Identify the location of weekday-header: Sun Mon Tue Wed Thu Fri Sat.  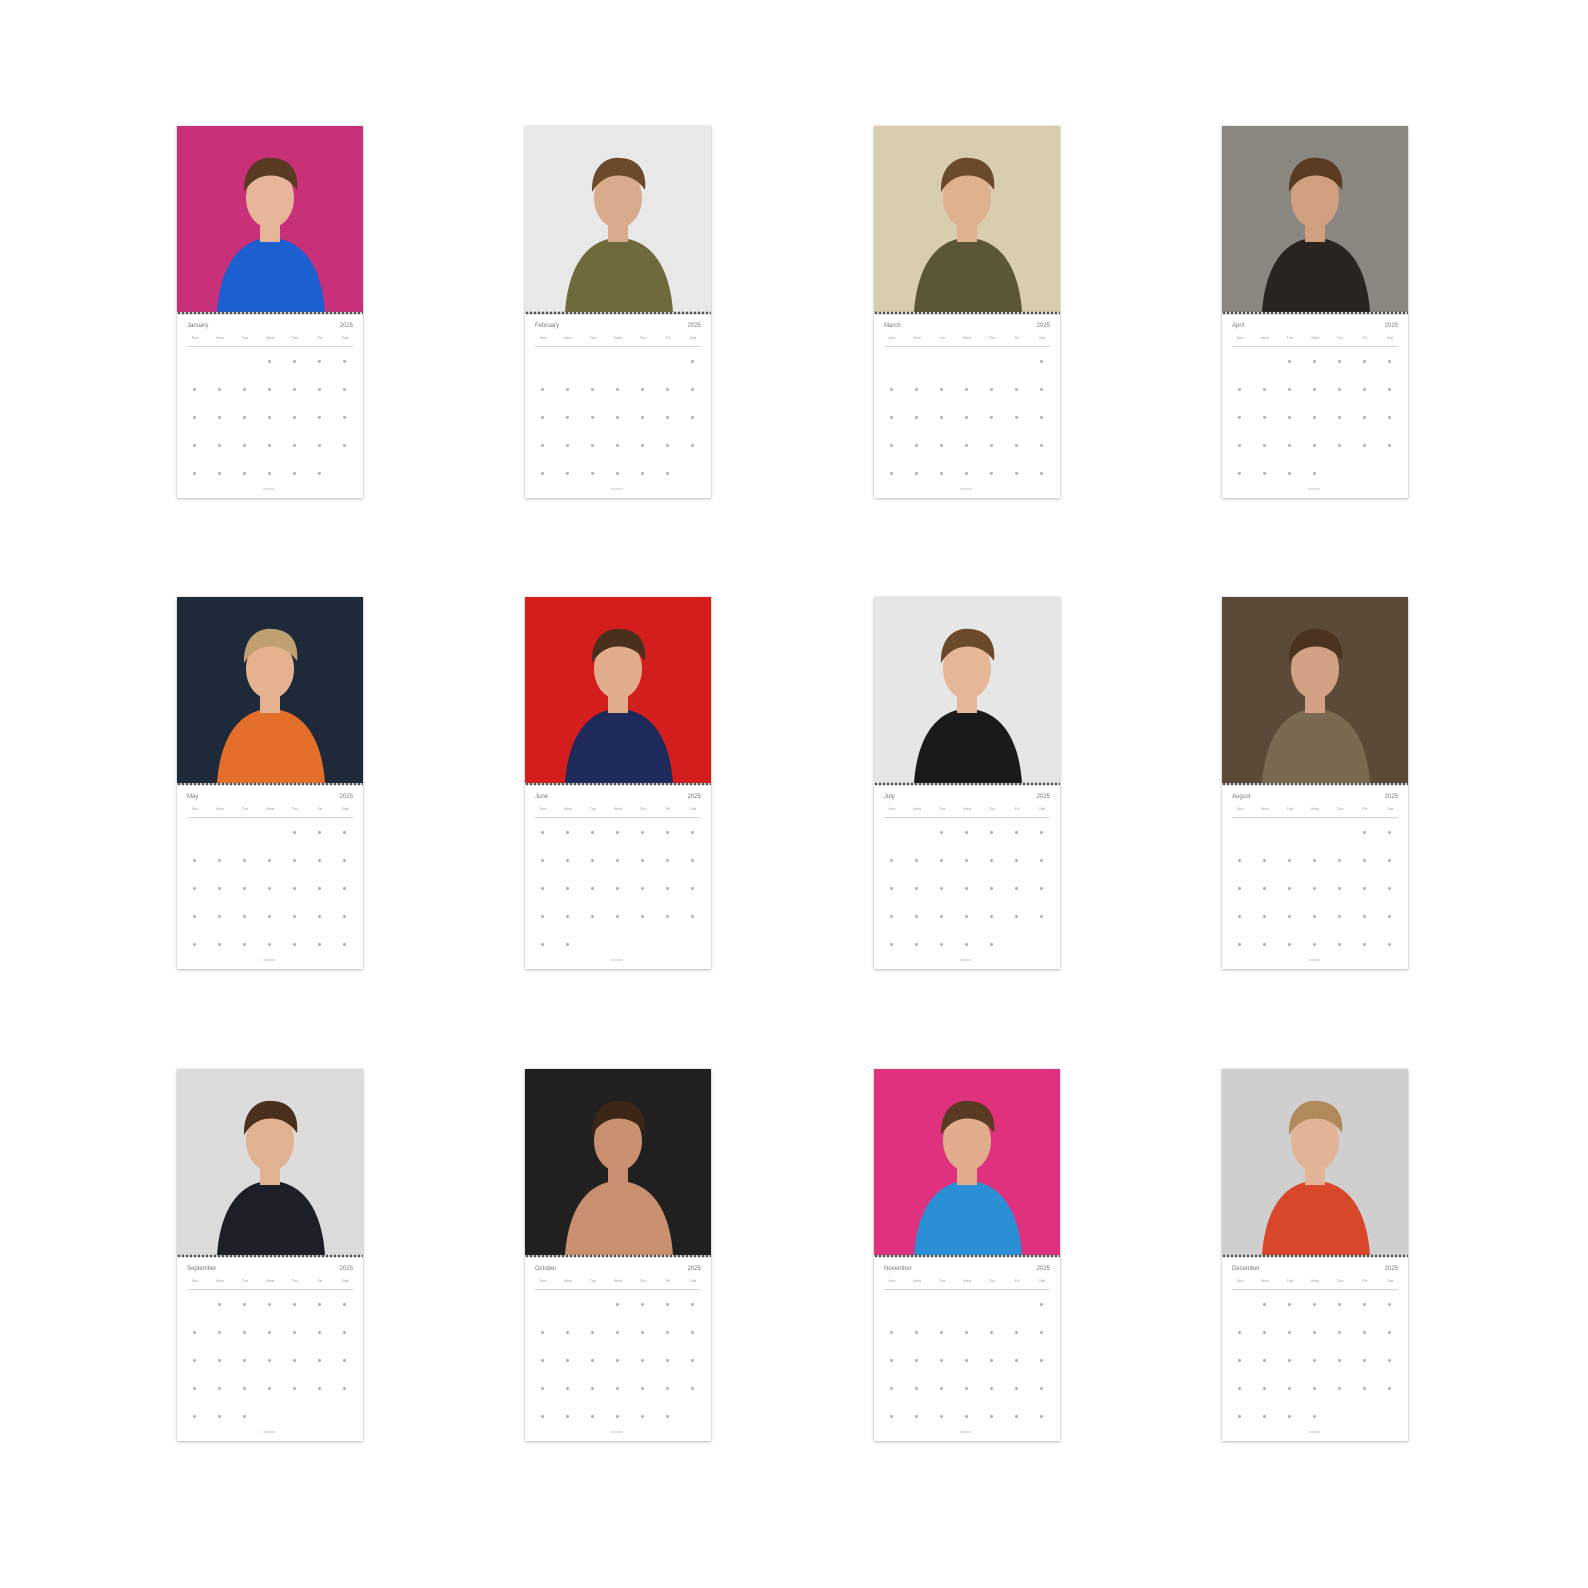
(618, 1283).